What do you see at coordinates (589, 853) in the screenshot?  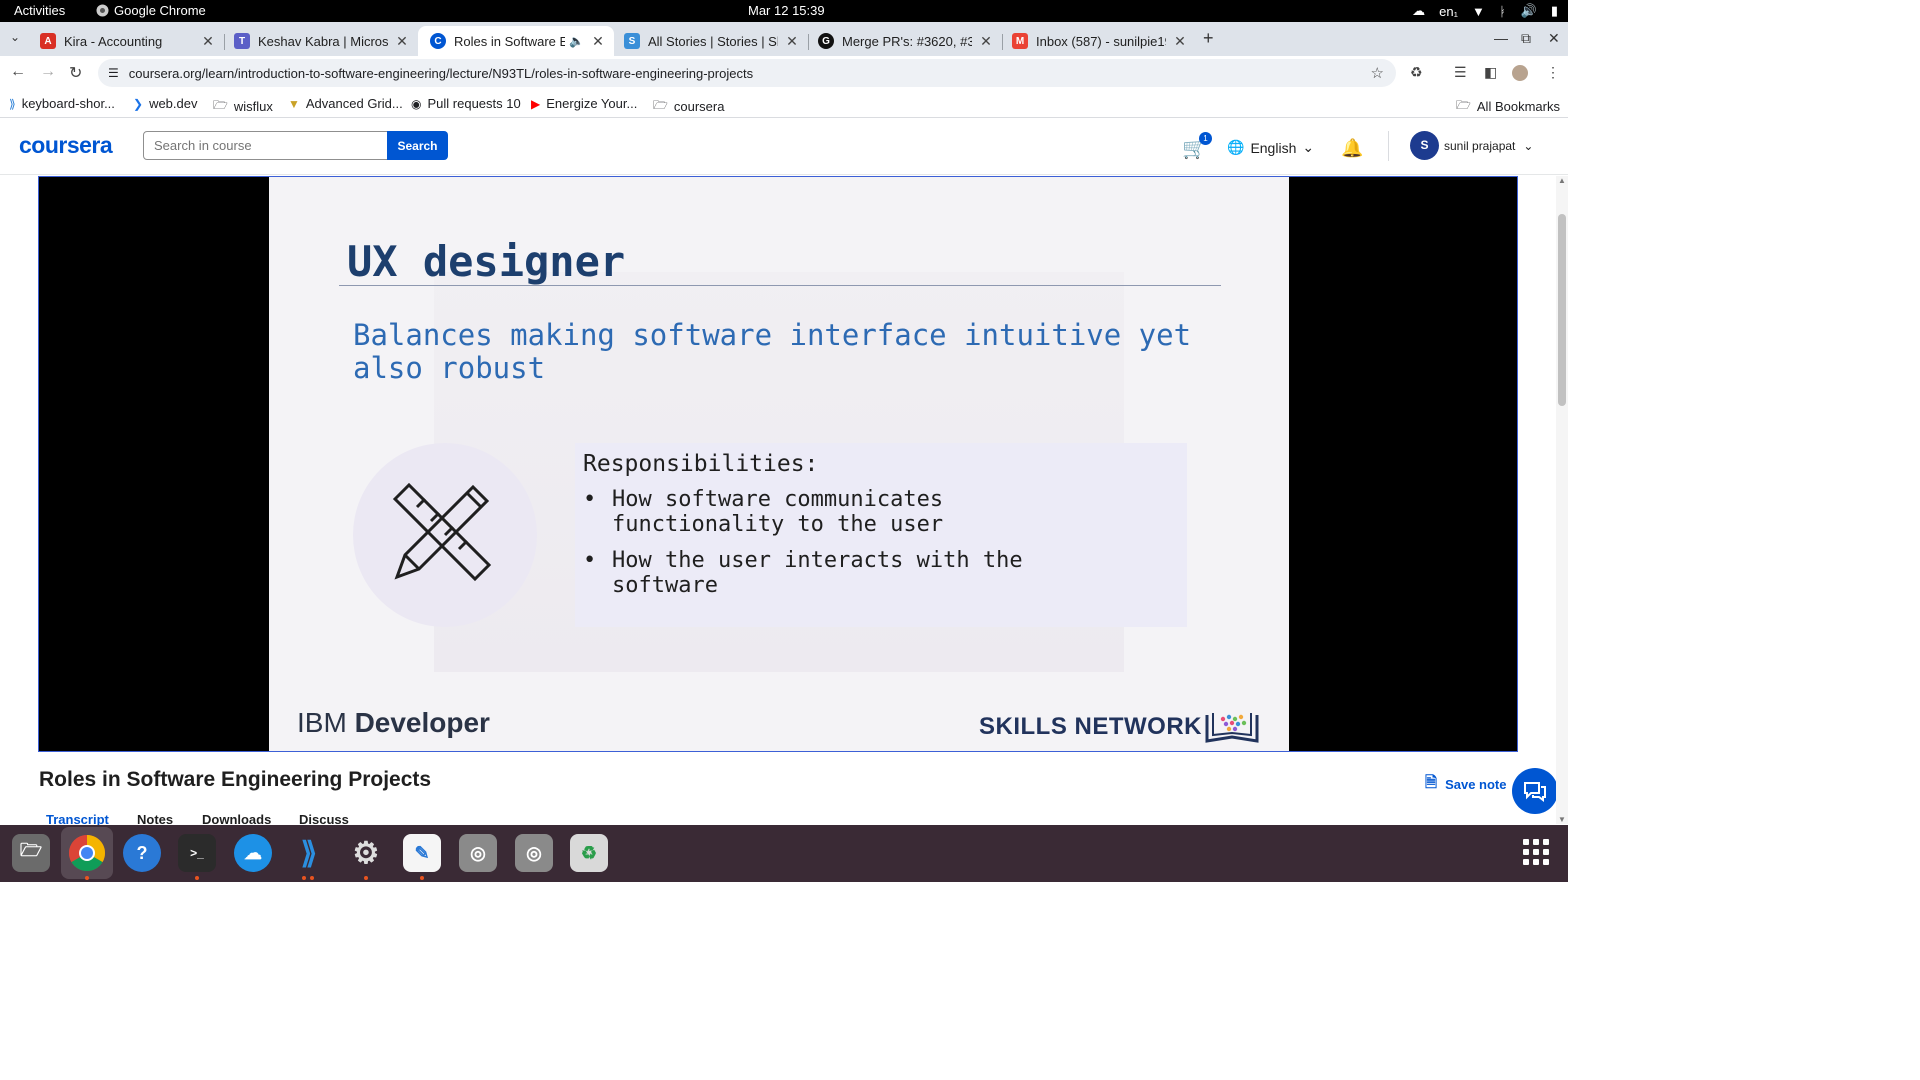 I see `trash-icon: ♻` at bounding box center [589, 853].